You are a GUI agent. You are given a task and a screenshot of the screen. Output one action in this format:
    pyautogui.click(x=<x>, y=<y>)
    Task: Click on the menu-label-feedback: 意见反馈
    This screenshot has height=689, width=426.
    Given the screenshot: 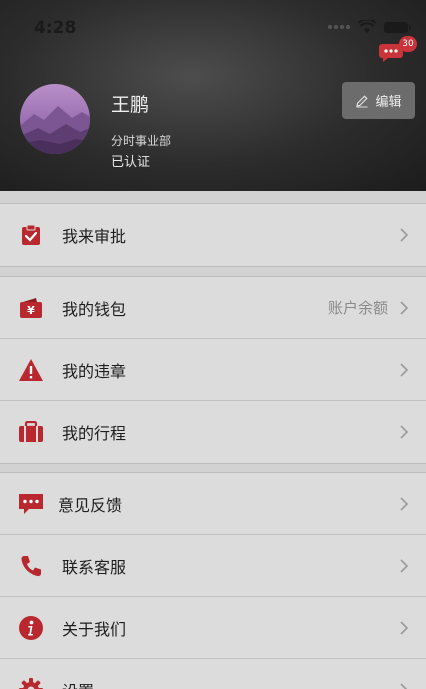 What is the action you would take?
    pyautogui.click(x=90, y=505)
    